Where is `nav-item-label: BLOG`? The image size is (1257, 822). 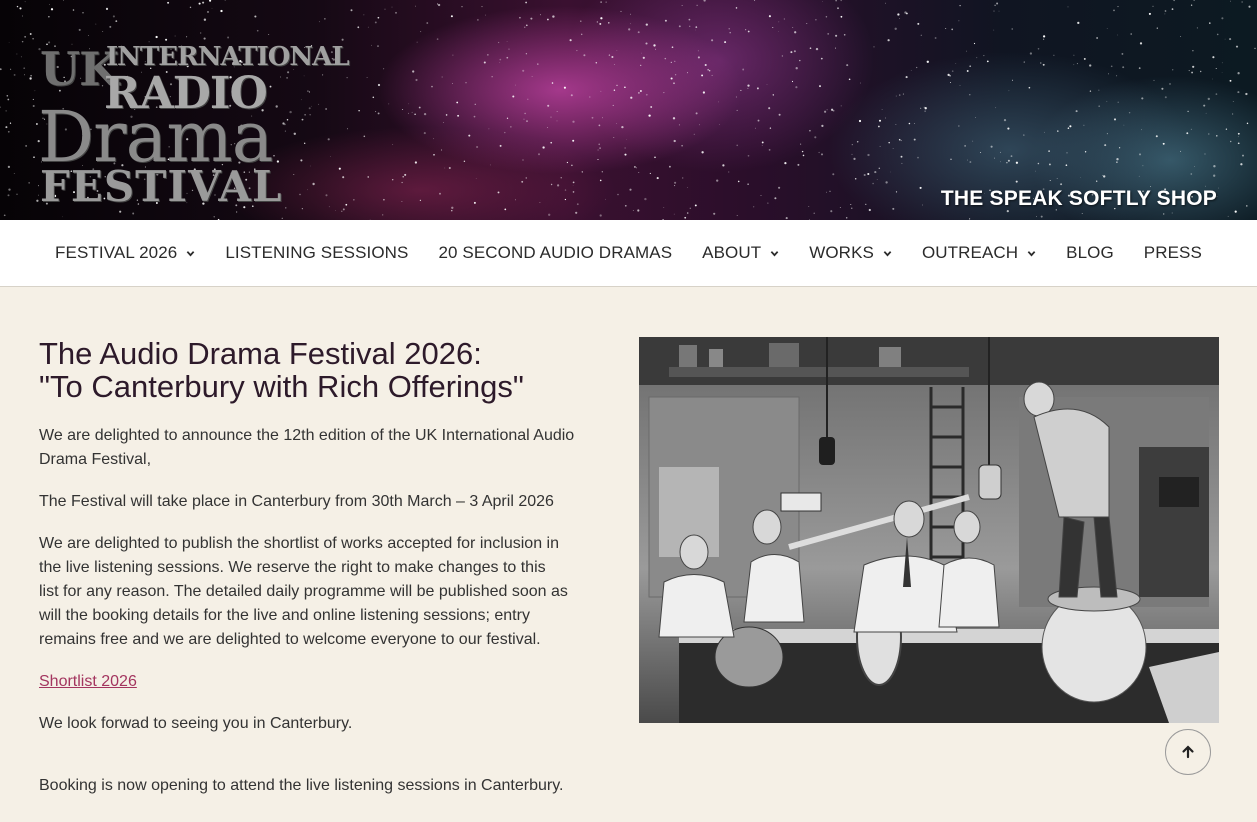 nav-item-label: BLOG is located at coordinates (1090, 252).